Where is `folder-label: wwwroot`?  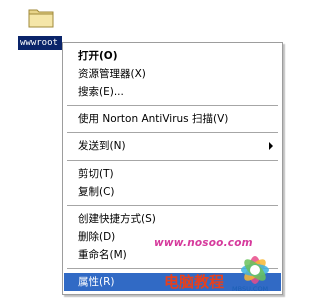
folder-label: wwwroot is located at coordinates (40, 43).